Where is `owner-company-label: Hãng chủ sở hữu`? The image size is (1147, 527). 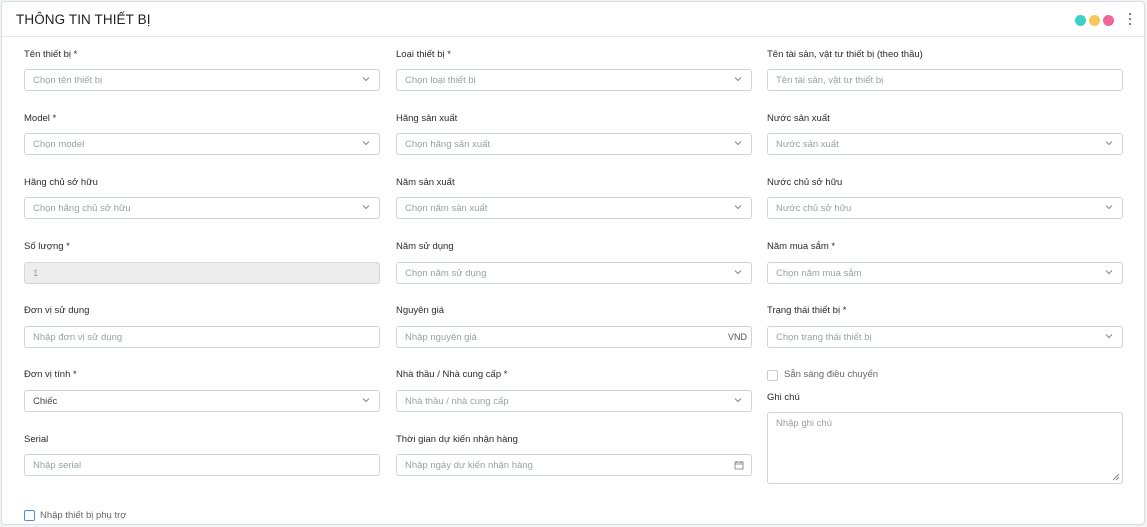 owner-company-label: Hãng chủ sở hữu is located at coordinates (61, 182).